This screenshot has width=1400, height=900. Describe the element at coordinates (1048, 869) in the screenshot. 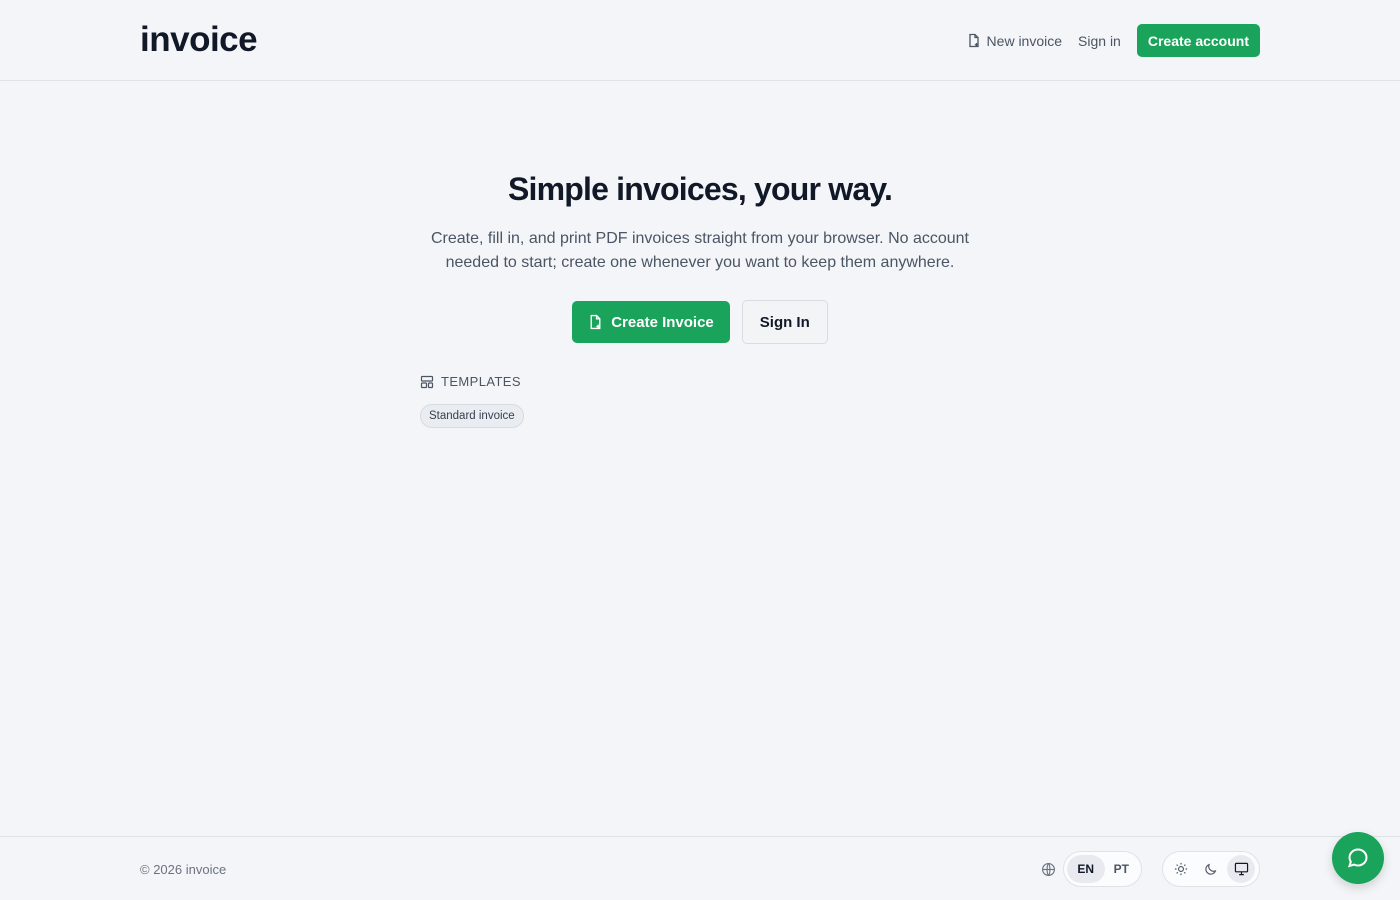

I see `globe-icon` at that location.